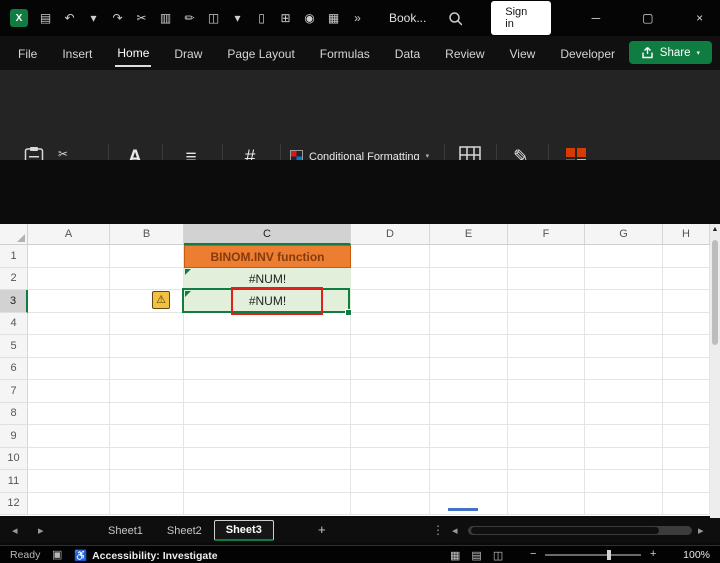 The image size is (720, 563). Describe the element at coordinates (701, 530) in the screenshot. I see `hscroll-right-icon: ▸` at that location.